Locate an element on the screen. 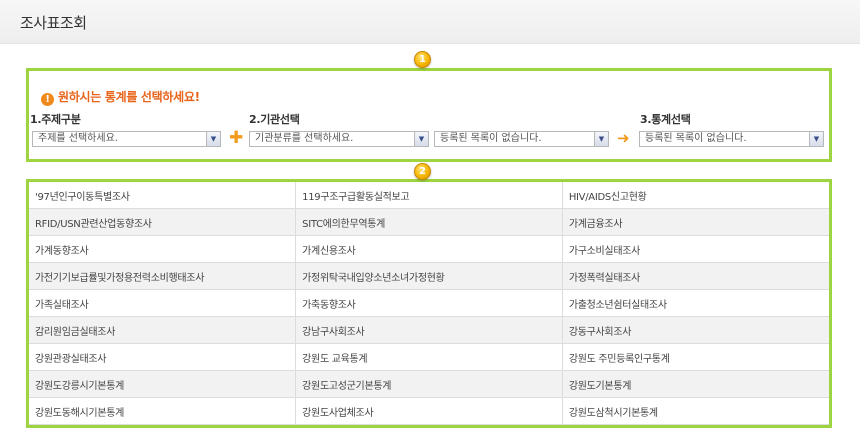  survey-link: 강남구사회조사 is located at coordinates (429, 330).